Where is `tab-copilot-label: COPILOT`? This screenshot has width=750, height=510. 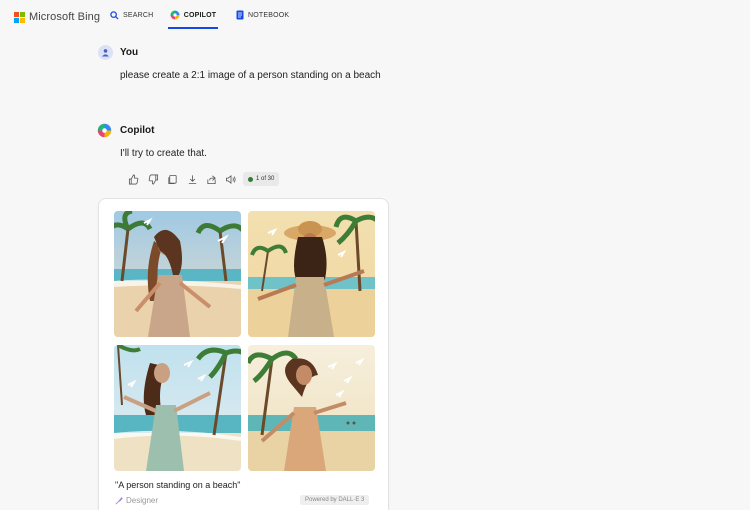 tab-copilot-label: COPILOT is located at coordinates (200, 15).